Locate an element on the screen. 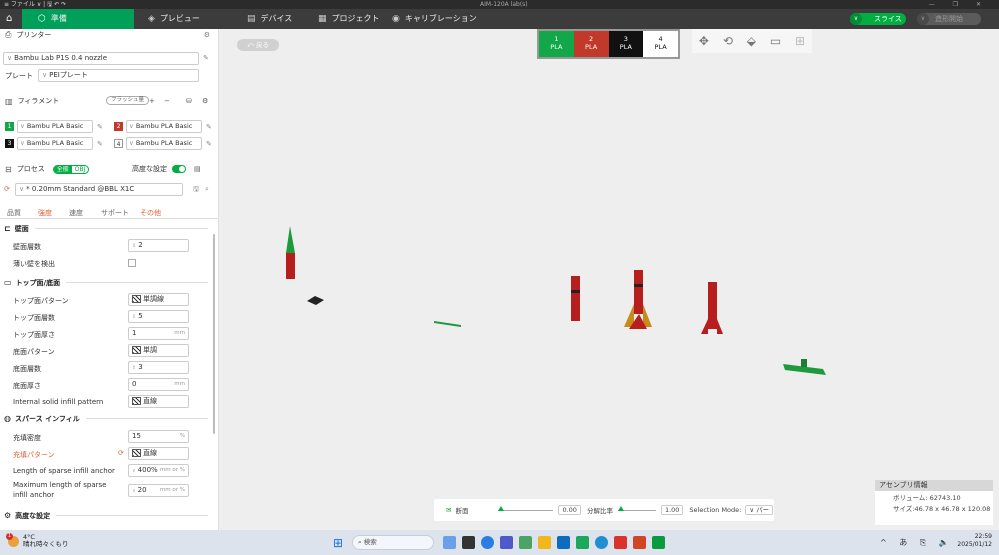 This screenshot has height=555, width=999. selection-mode-select: ∨ パー is located at coordinates (759, 510).